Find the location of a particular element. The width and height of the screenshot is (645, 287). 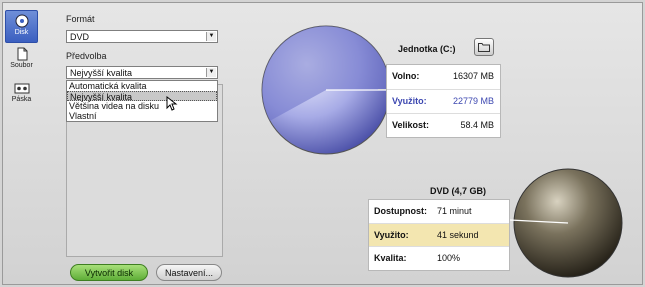

dvd-quality-value: 100% is located at coordinates (449, 258).